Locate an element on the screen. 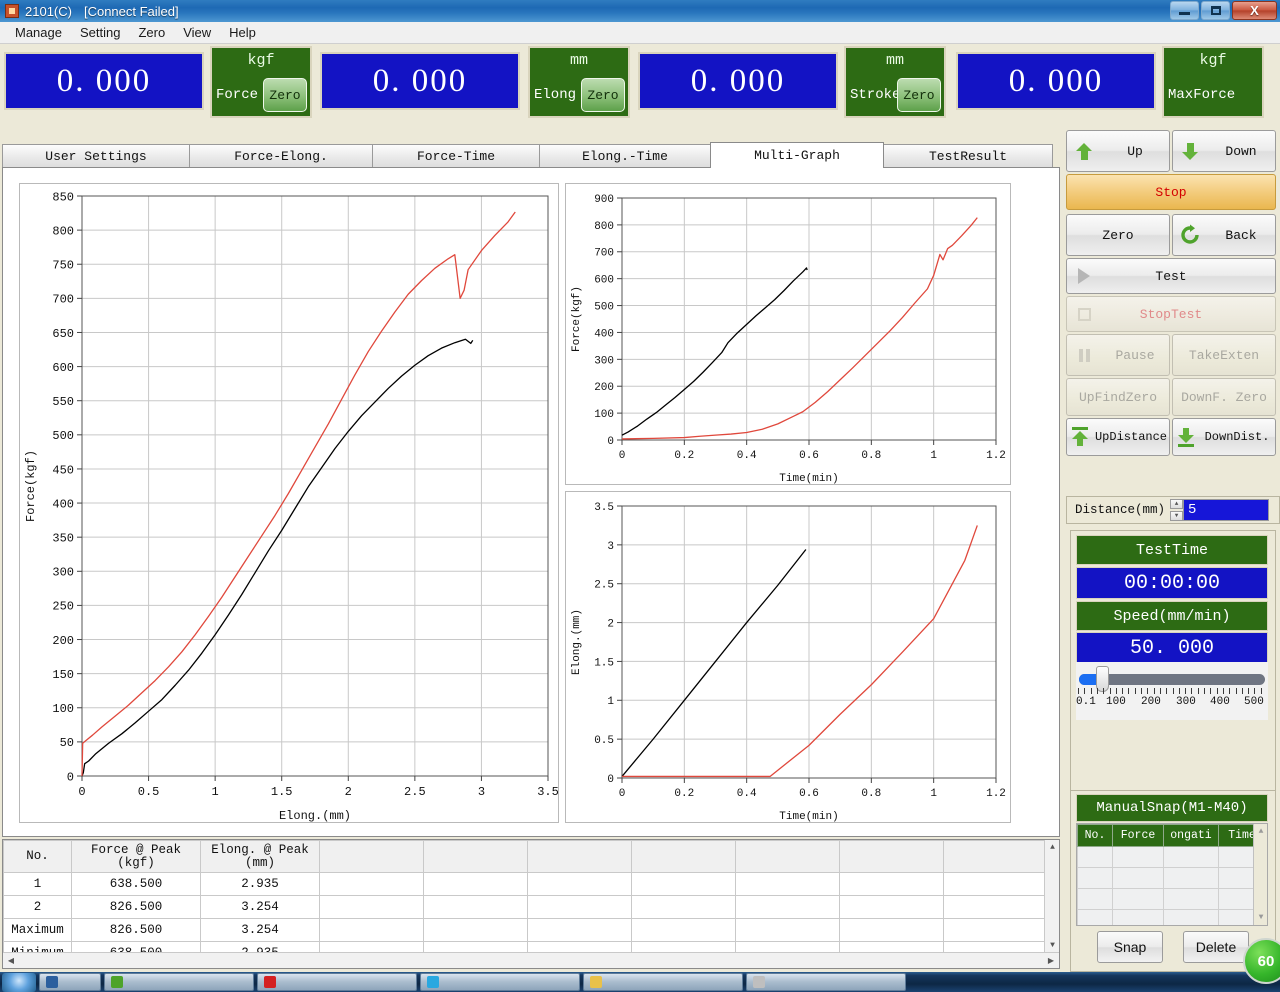 This screenshot has width=1280, height=992. tab-test-result: TestResult is located at coordinates (968, 156).